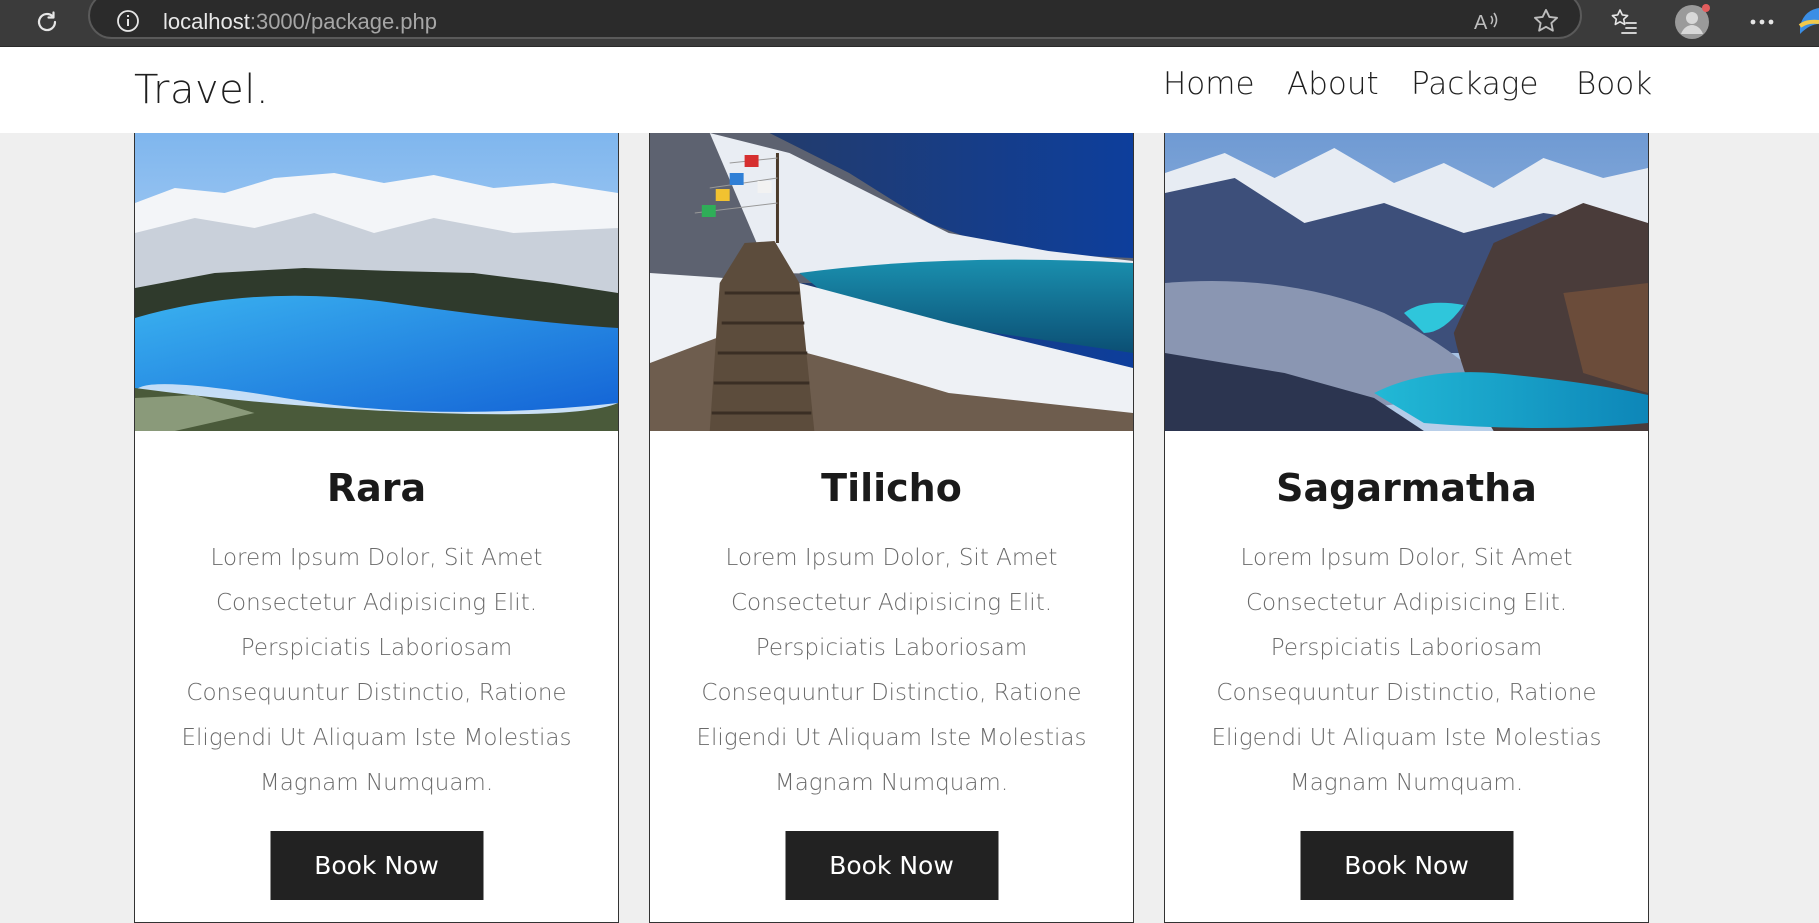  What do you see at coordinates (1481, 23) in the screenshot?
I see `svg-text: A` at bounding box center [1481, 23].